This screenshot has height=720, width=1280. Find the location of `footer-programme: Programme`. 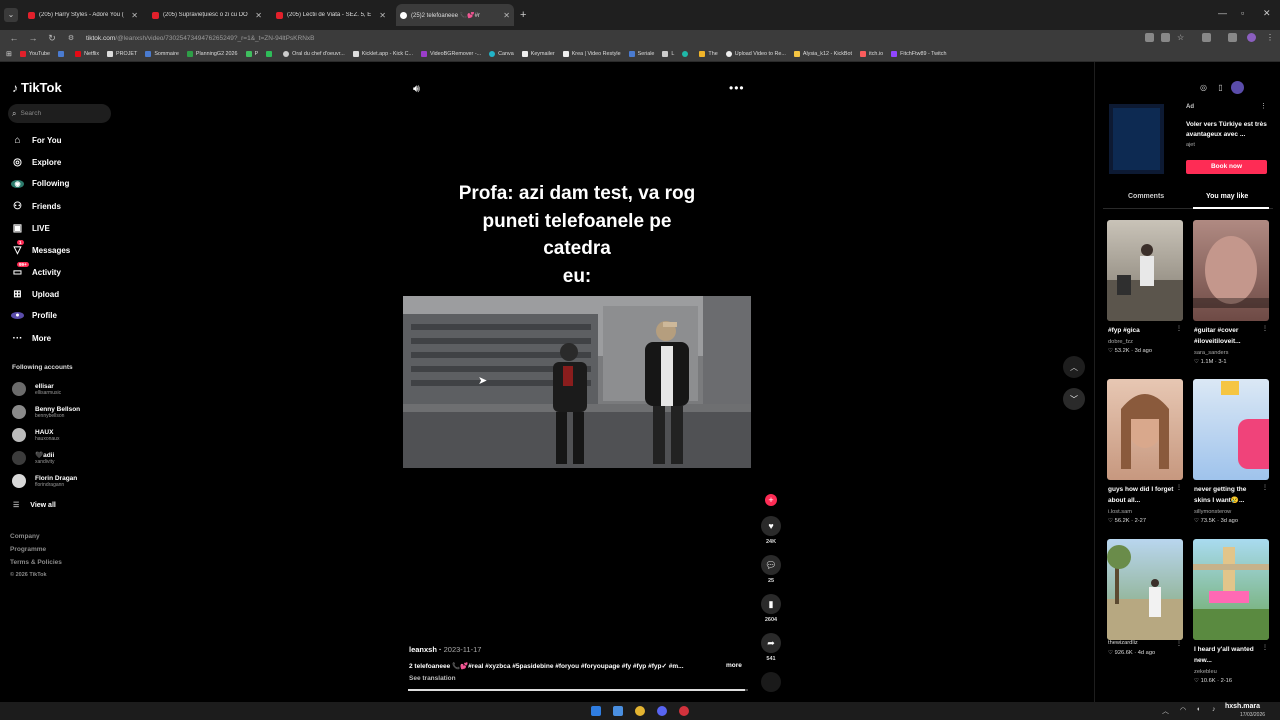

footer-programme: Programme is located at coordinates (28, 549).